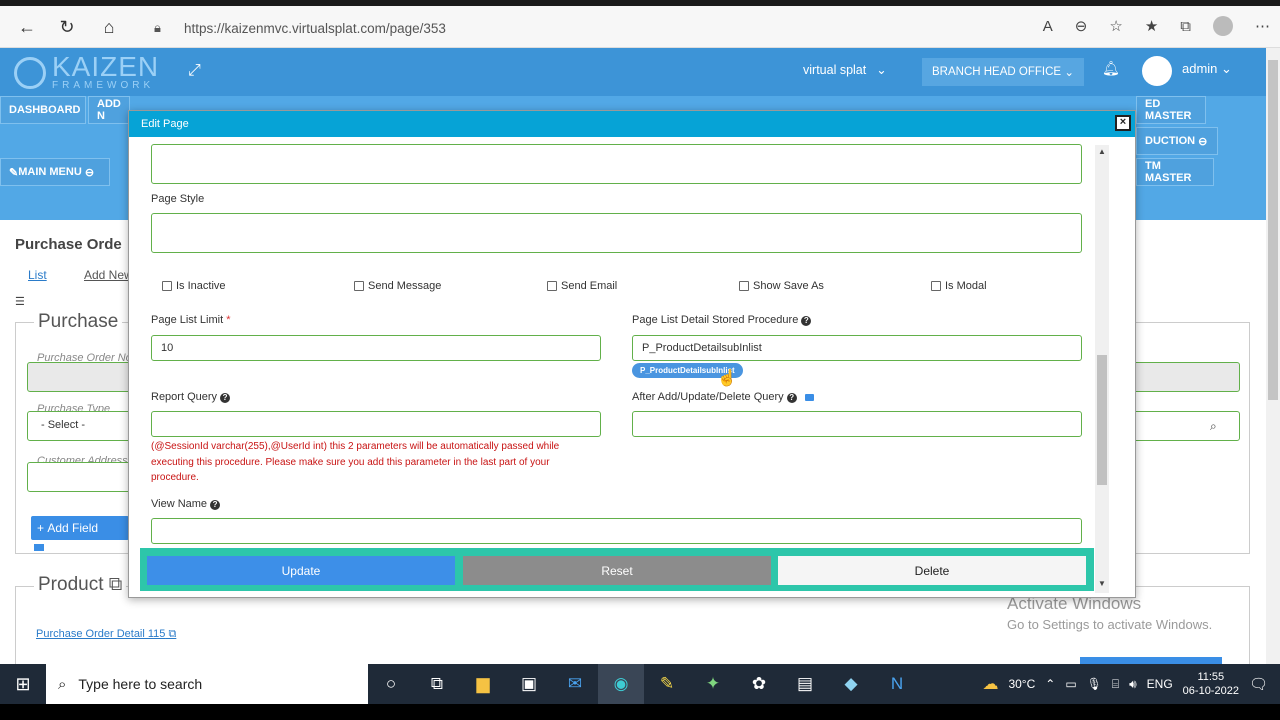  What do you see at coordinates (1151, 26) in the screenshot?
I see `favorites-icon: ★` at bounding box center [1151, 26].